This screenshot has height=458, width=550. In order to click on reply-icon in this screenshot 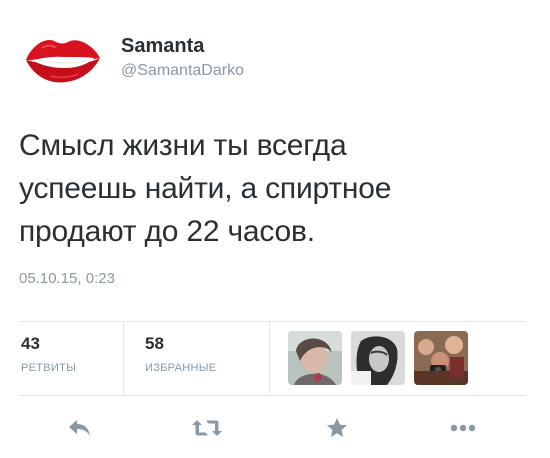, I will do `click(79, 428)`.